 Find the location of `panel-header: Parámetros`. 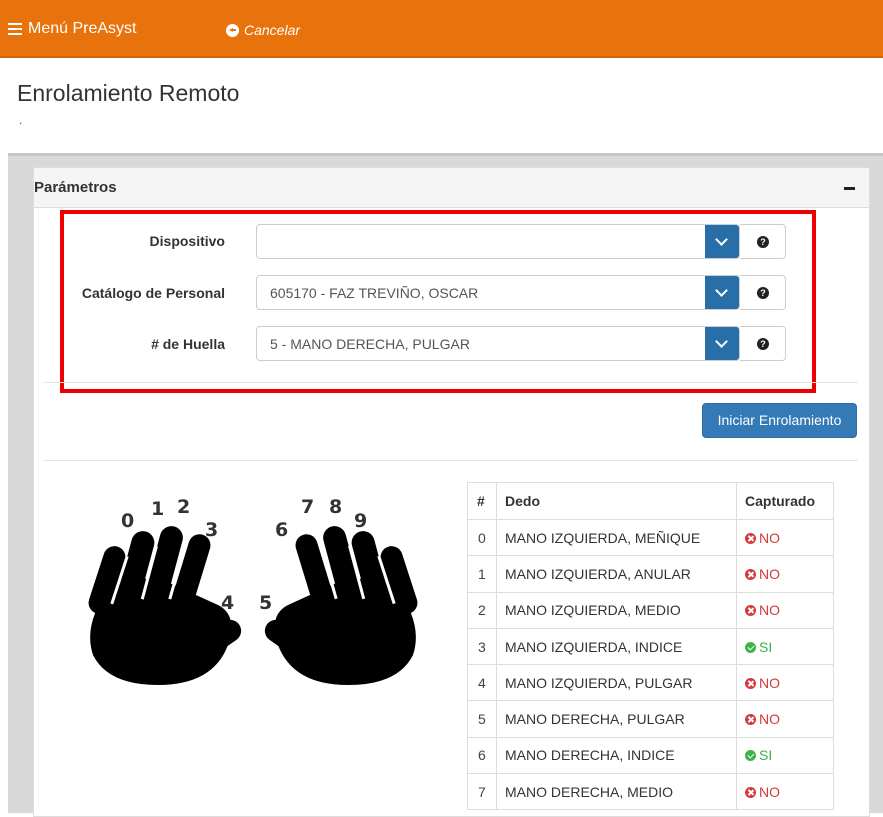

panel-header: Parámetros is located at coordinates (451, 188).